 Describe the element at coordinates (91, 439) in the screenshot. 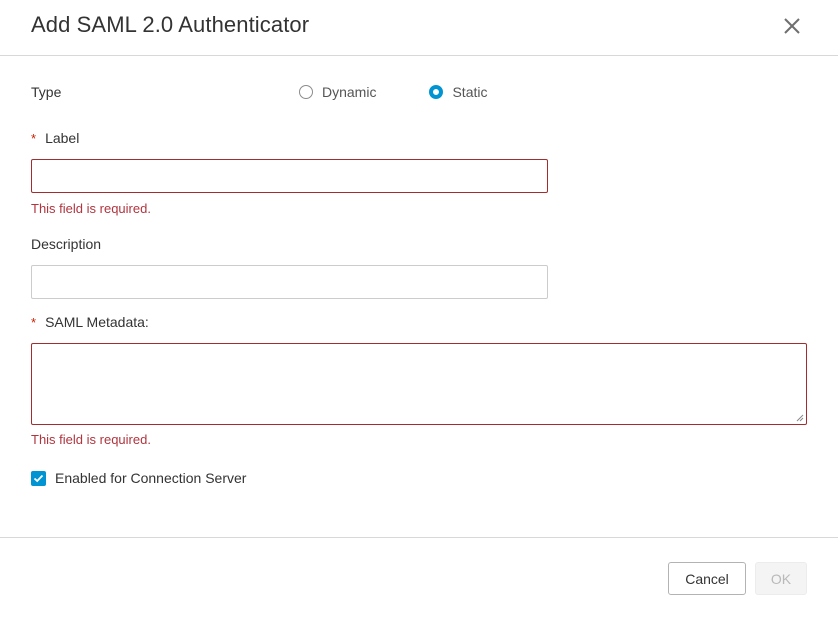

I see `metadata-error-message: This field is required.` at that location.